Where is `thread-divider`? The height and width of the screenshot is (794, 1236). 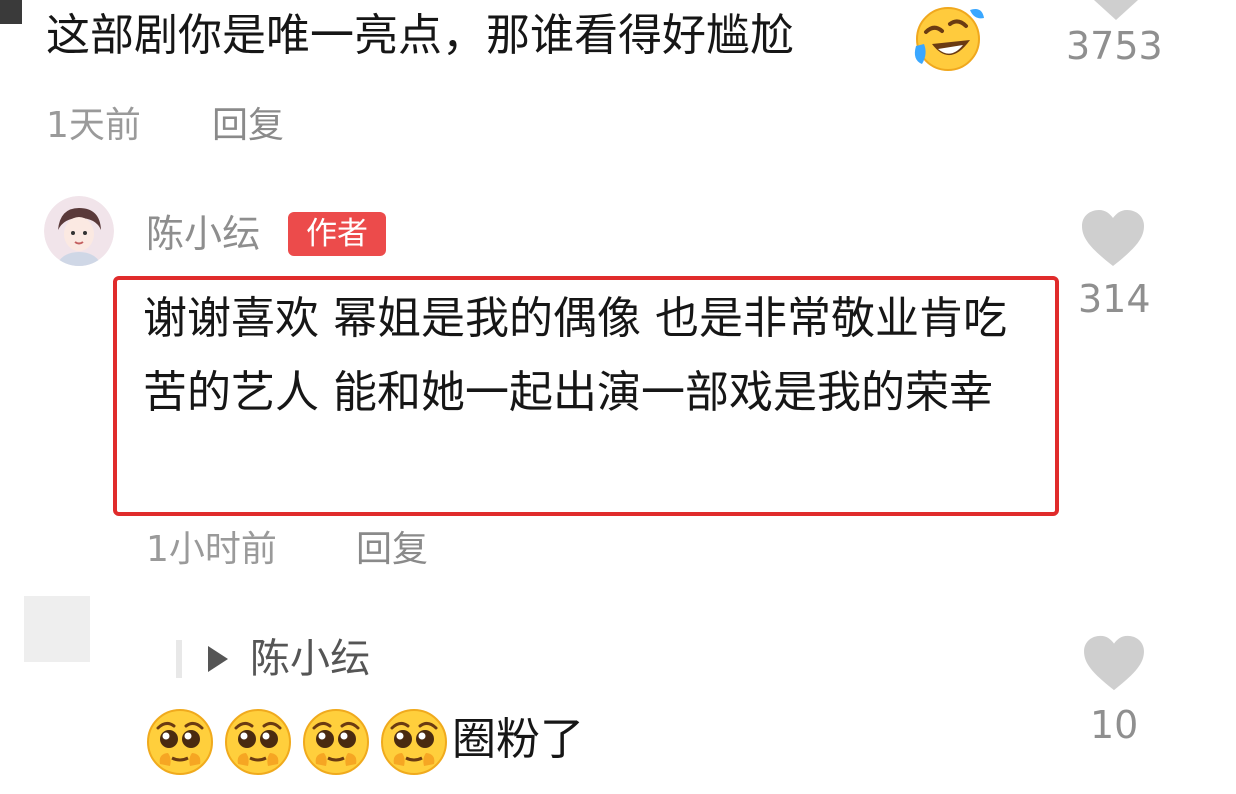 thread-divider is located at coordinates (179, 659).